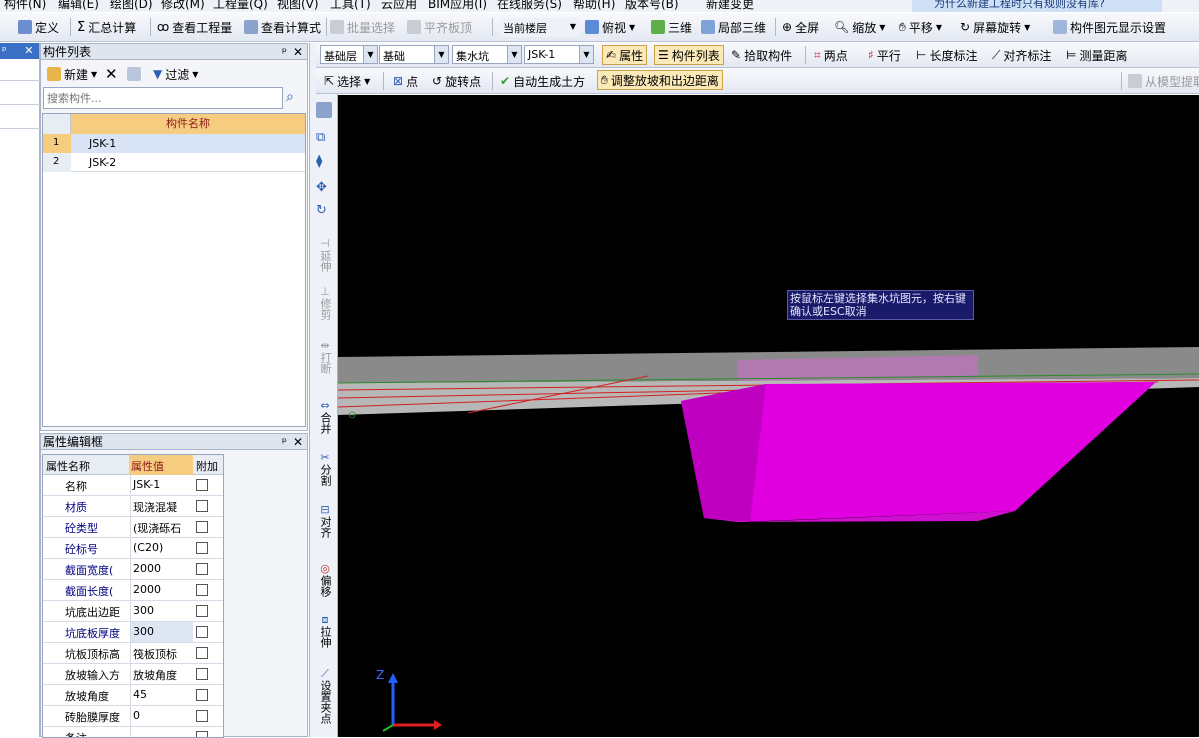  I want to click on menu-modify: 修改(M), so click(183, 6).